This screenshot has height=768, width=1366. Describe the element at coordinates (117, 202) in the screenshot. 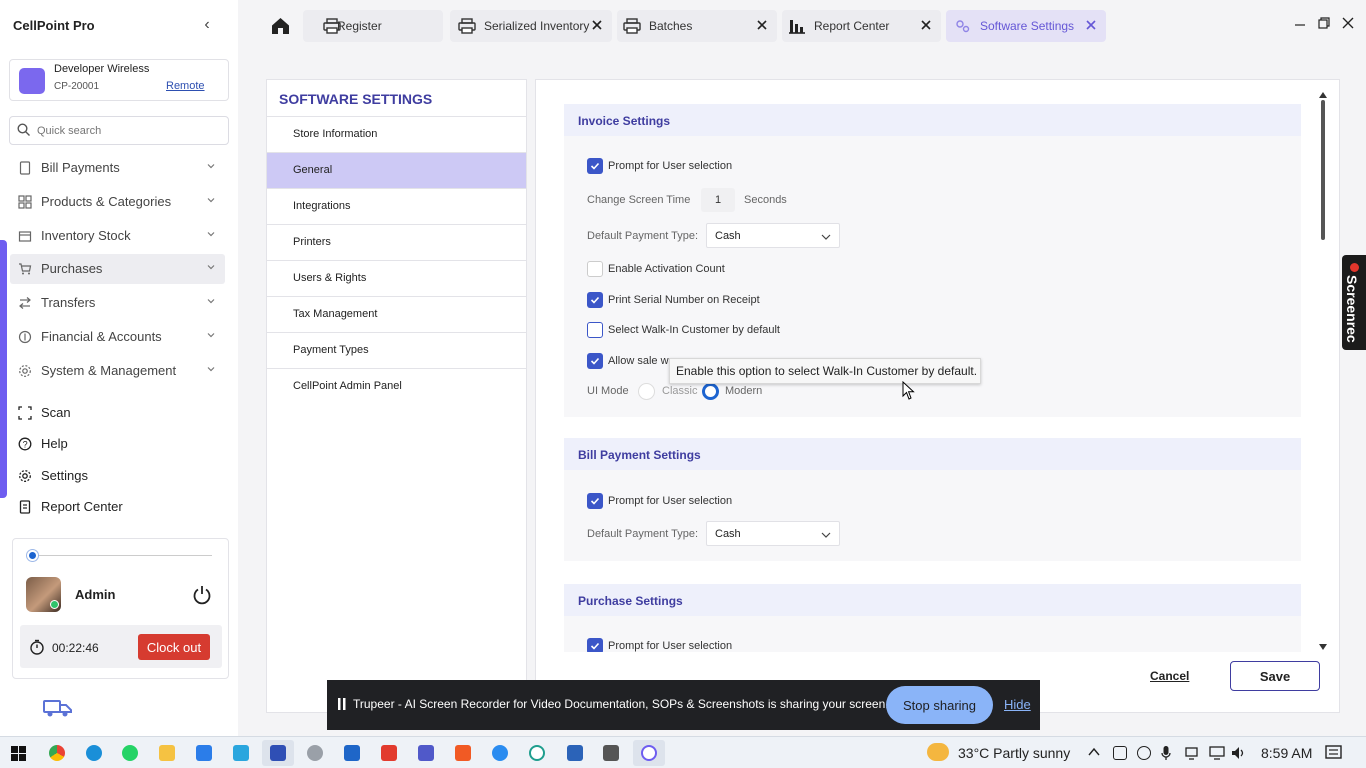

I see `nav-products-categories: Products & Categories` at that location.